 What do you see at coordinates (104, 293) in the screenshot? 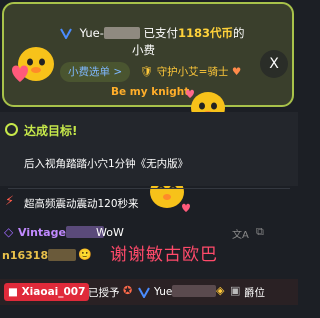
I see `grant-action: 已授予` at bounding box center [104, 293].